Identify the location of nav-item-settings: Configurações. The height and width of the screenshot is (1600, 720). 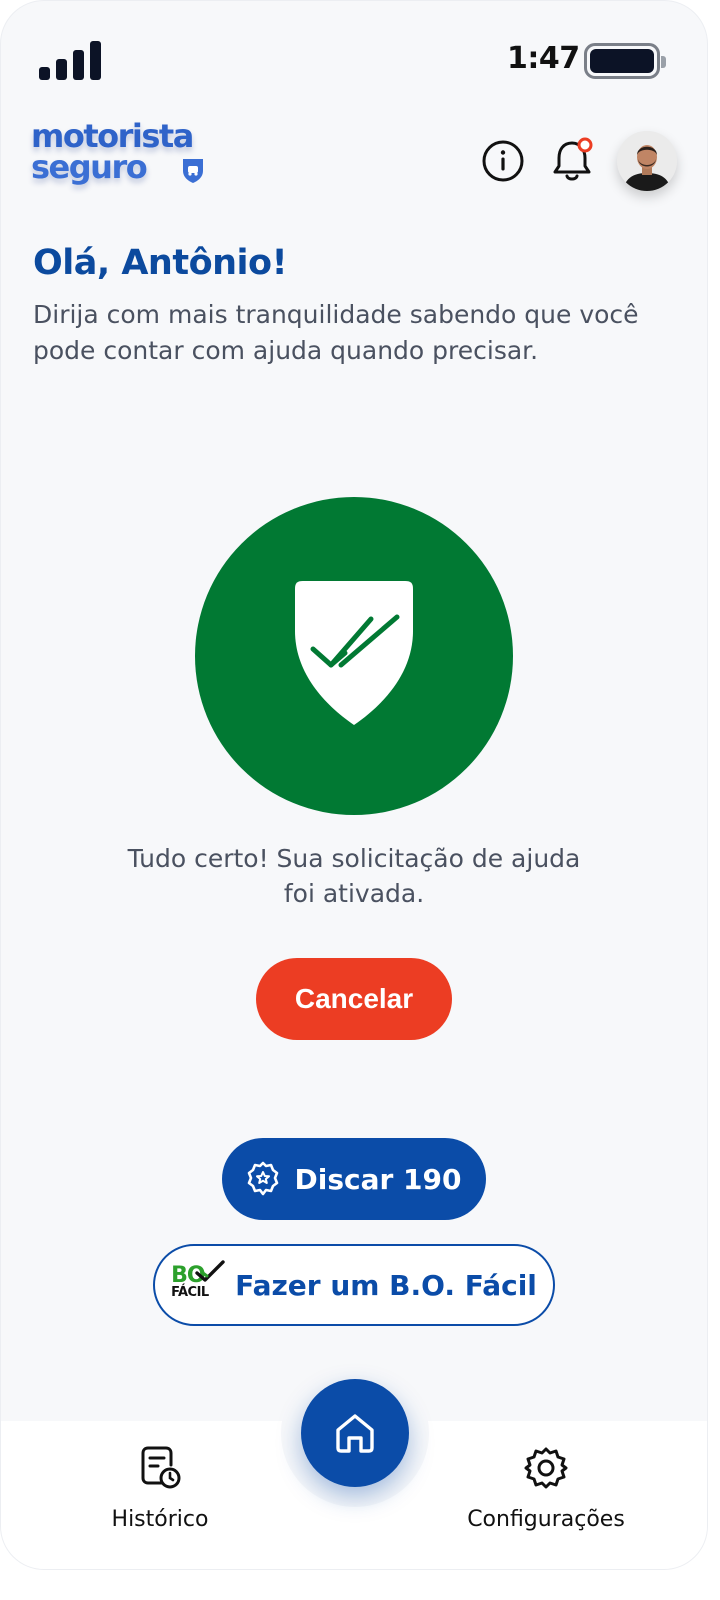
(546, 1488).